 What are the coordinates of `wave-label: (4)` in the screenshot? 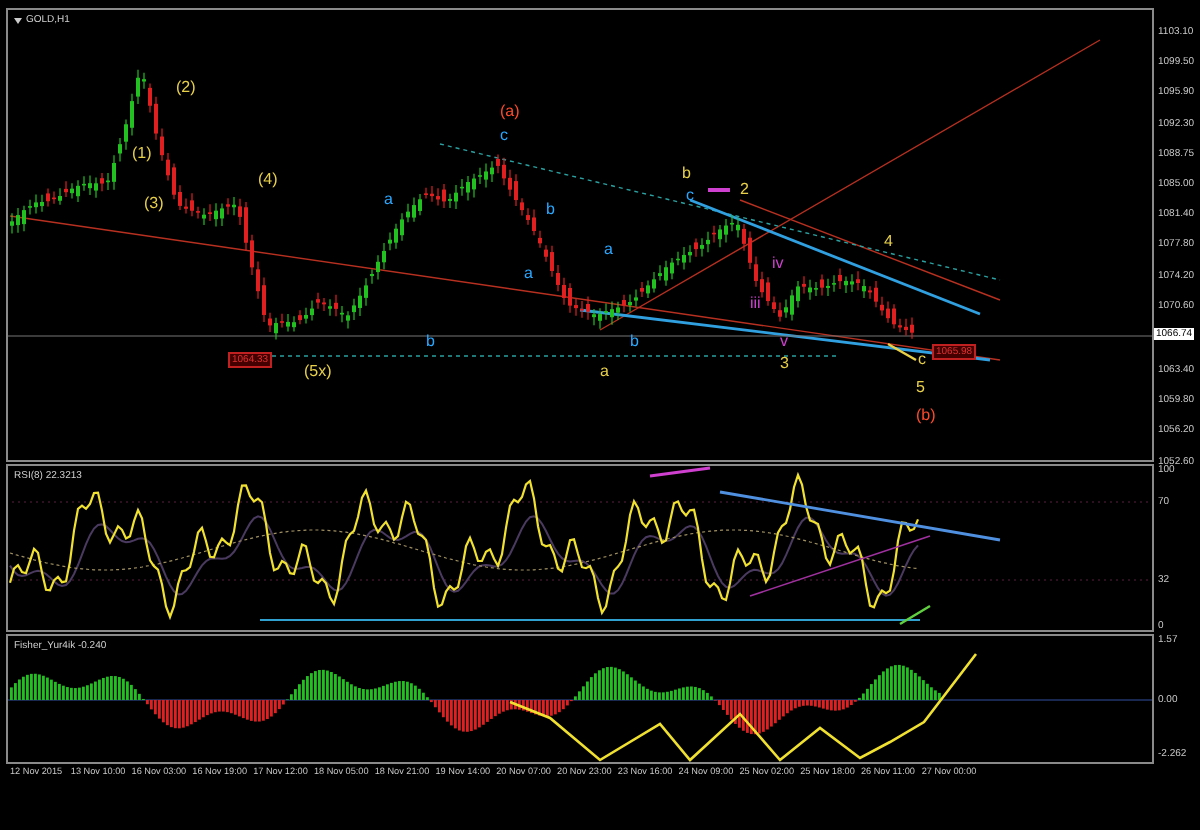 It's located at (268, 179).